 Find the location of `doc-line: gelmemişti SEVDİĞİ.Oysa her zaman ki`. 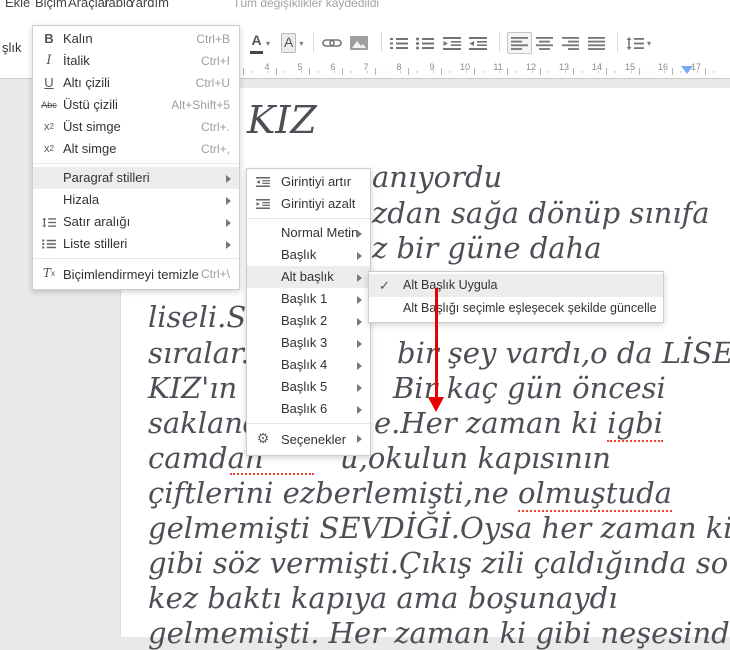

doc-line: gelmemişti SEVDİĞİ.Oysa her zaman ki is located at coordinates (439, 528).